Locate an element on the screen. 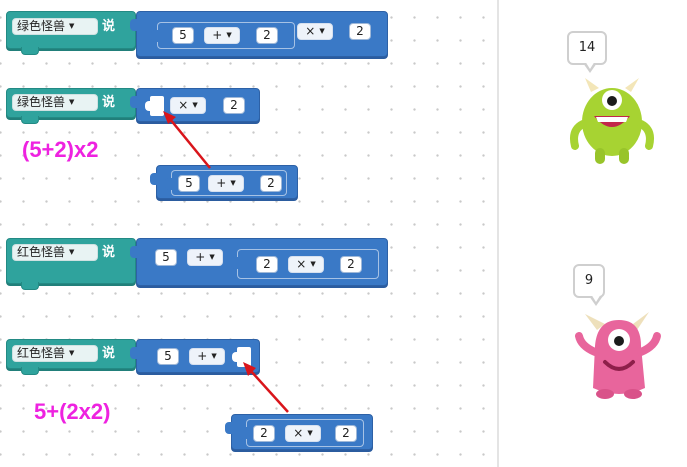 Image resolution: width=687 pixels, height=467 pixels. multiply-block-detached: 2 × ▼ 2 is located at coordinates (299, 432).